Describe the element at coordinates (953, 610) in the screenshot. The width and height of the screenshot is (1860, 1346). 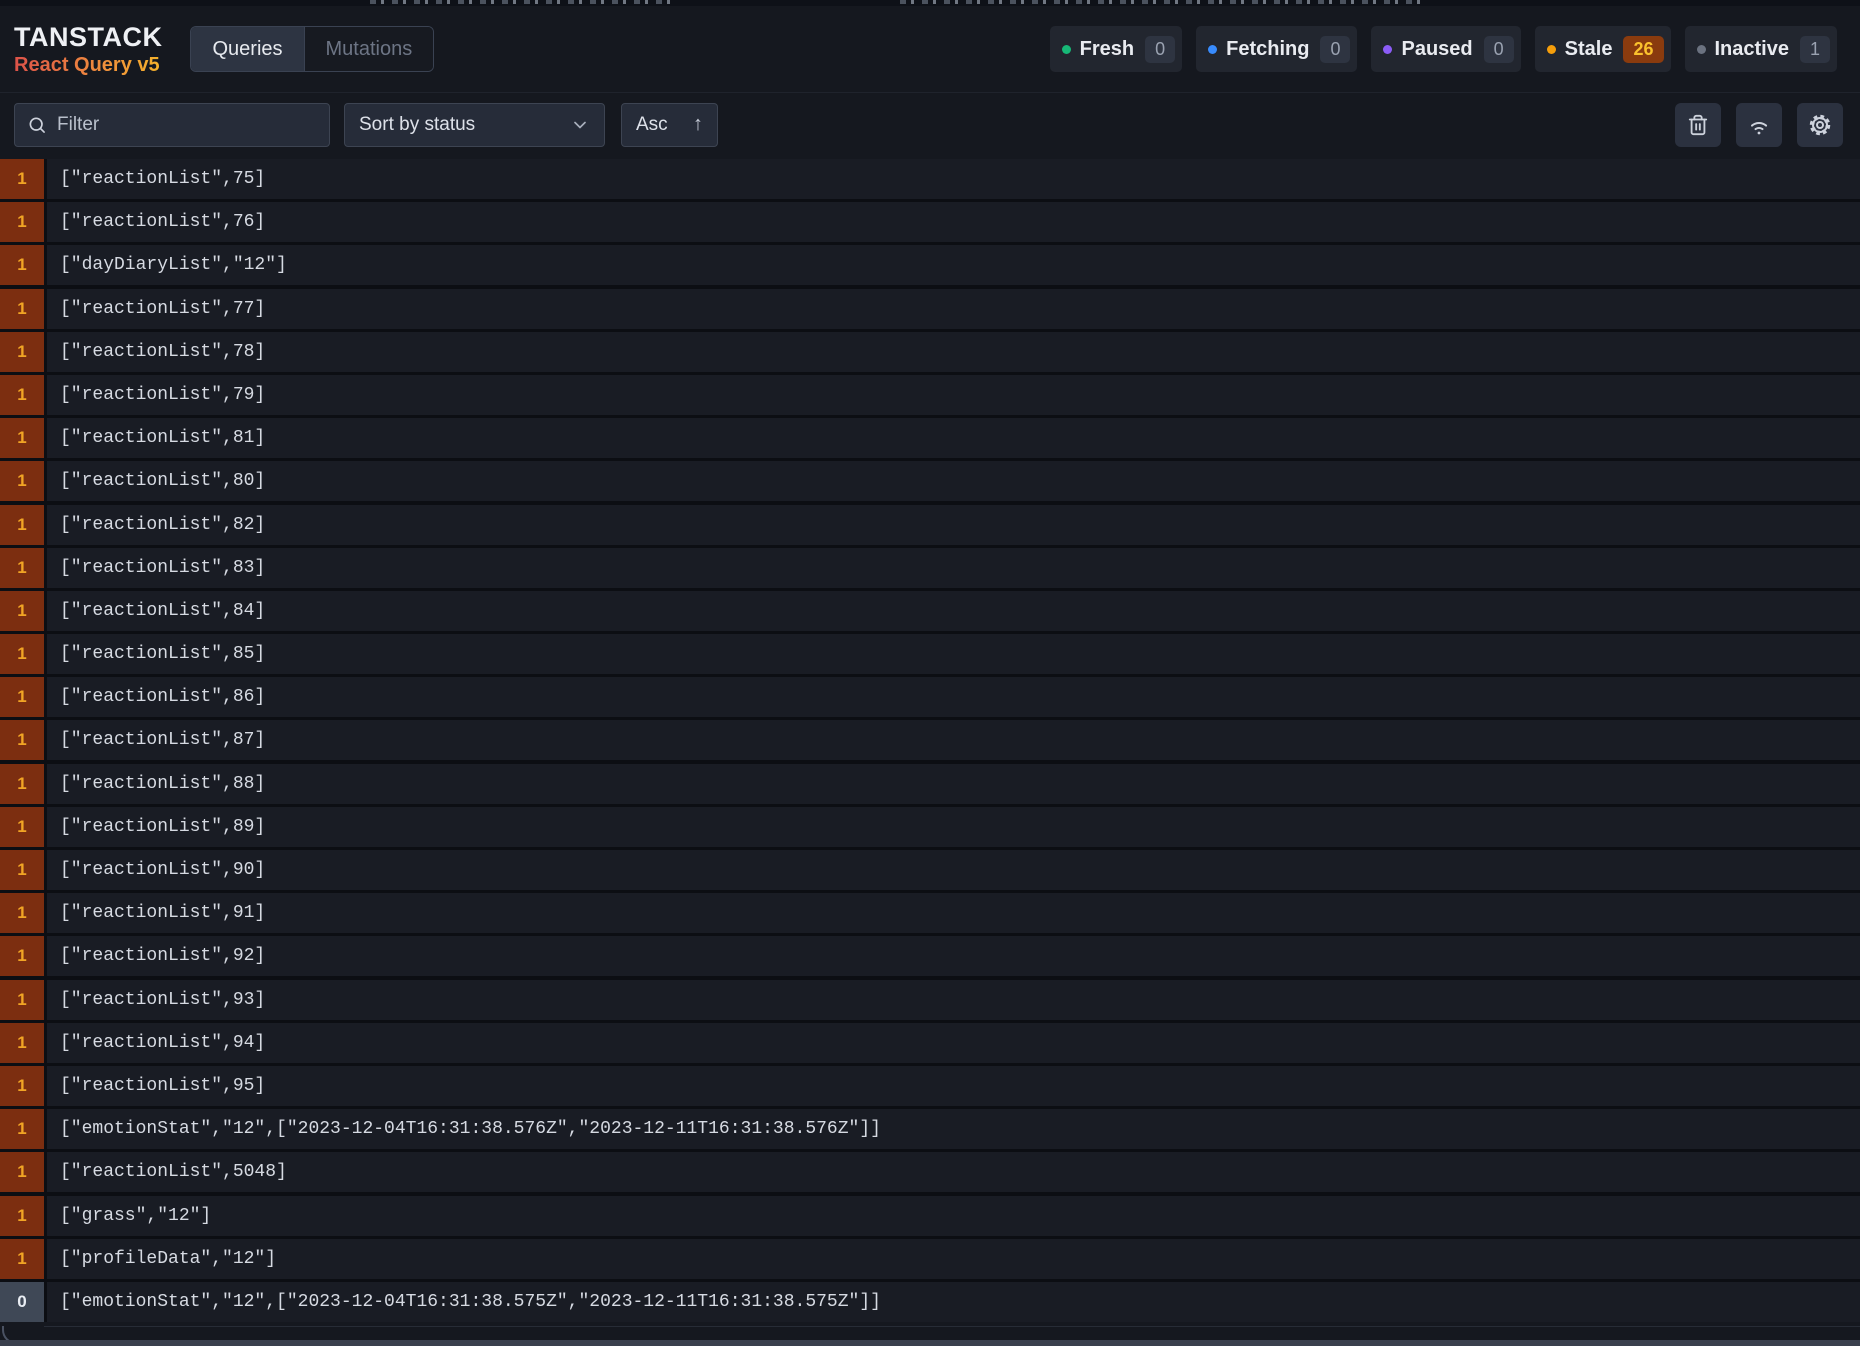
I see `query-key: ["reactionList",84]` at that location.